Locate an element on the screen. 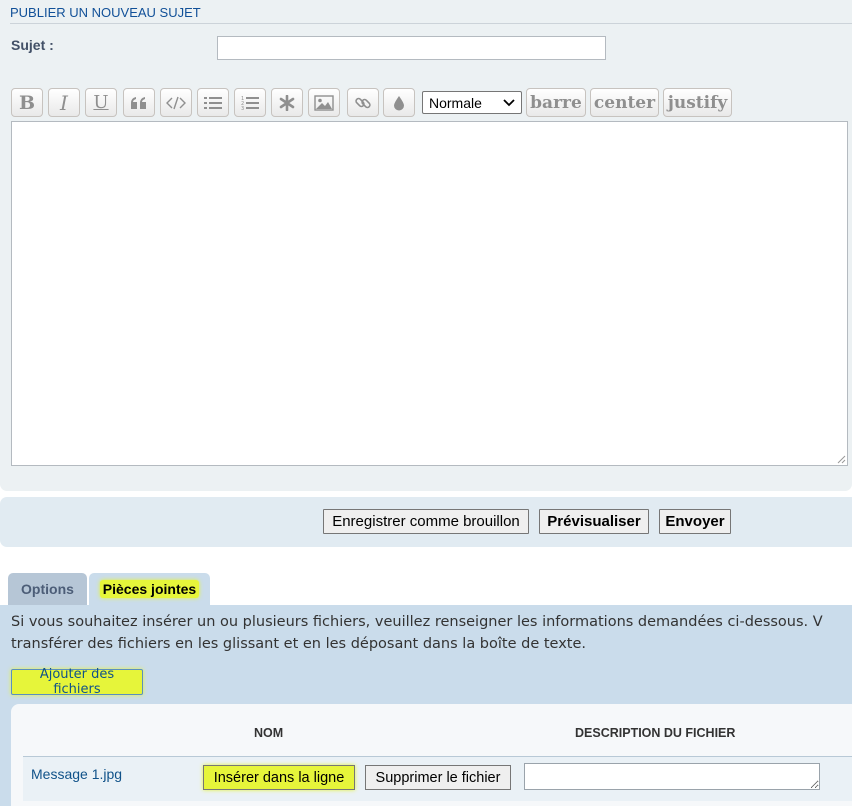 The image size is (852, 806). underline-button: U is located at coordinates (101, 102).